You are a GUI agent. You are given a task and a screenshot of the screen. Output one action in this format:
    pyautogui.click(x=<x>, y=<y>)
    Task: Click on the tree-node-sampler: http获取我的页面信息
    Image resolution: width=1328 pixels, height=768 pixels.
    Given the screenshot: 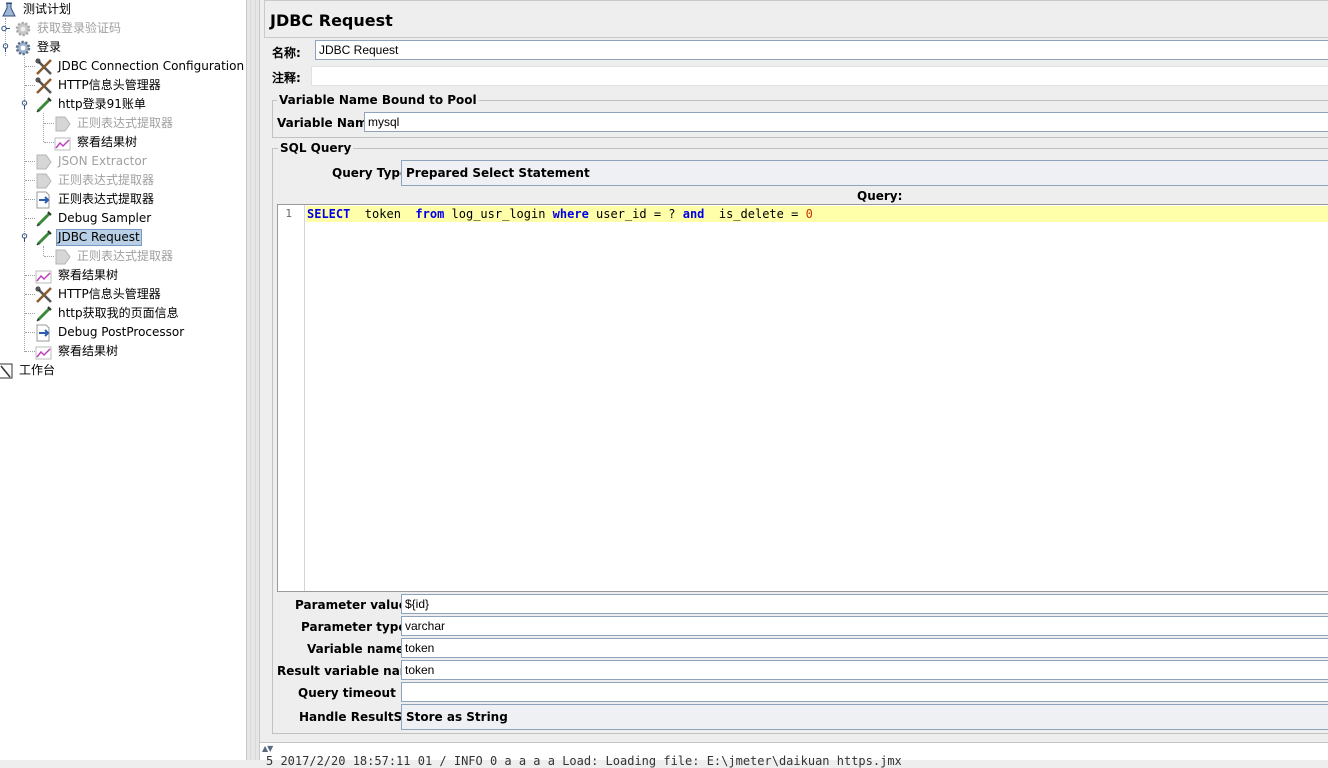 What is the action you would take?
    pyautogui.click(x=108, y=313)
    